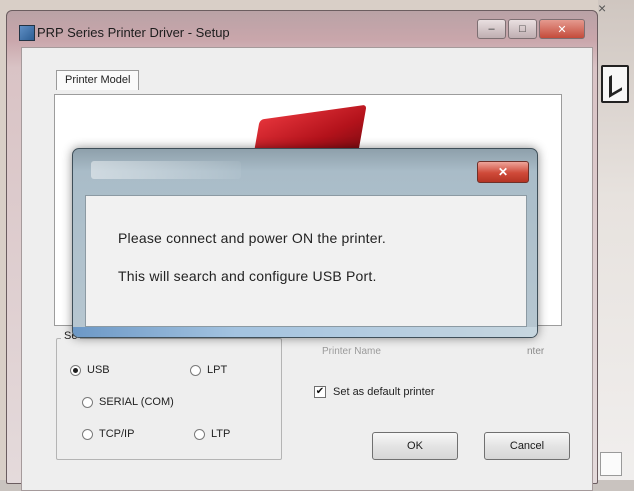  Describe the element at coordinates (527, 446) in the screenshot. I see `cancel-button: Cancel` at that location.